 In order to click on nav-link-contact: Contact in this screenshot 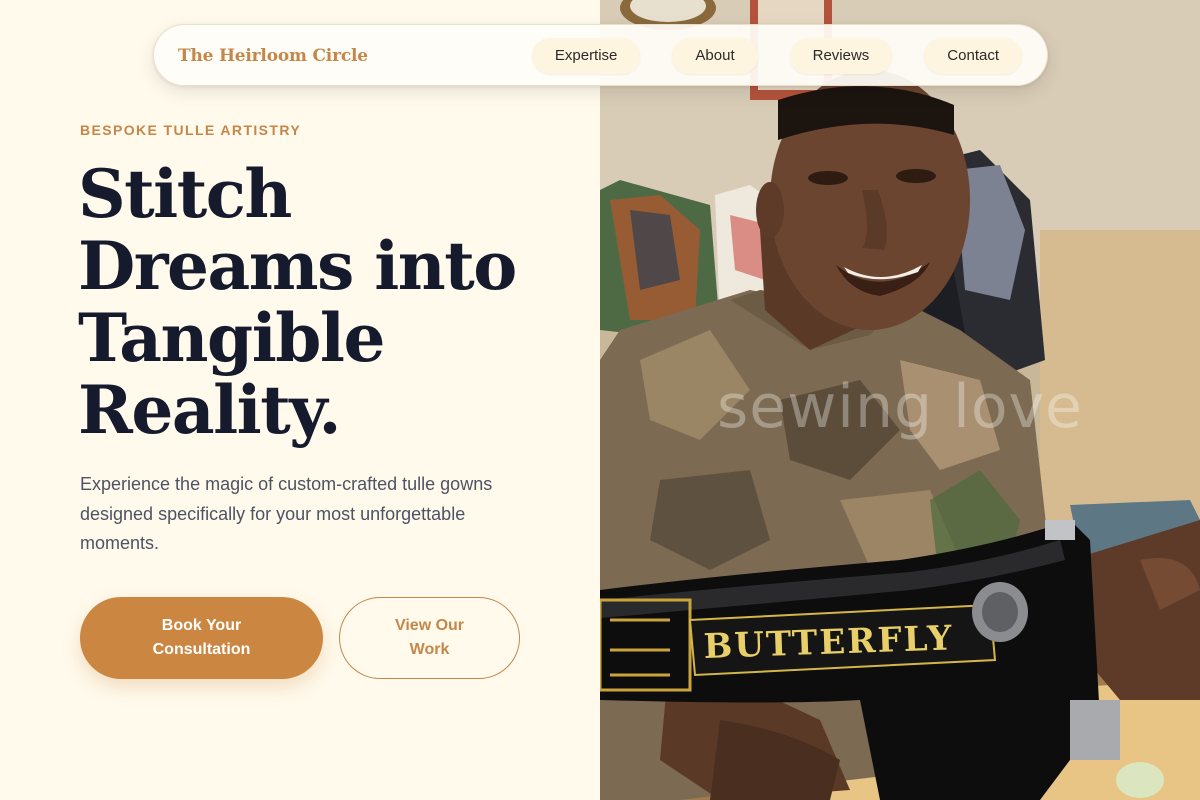, I will do `click(973, 56)`.